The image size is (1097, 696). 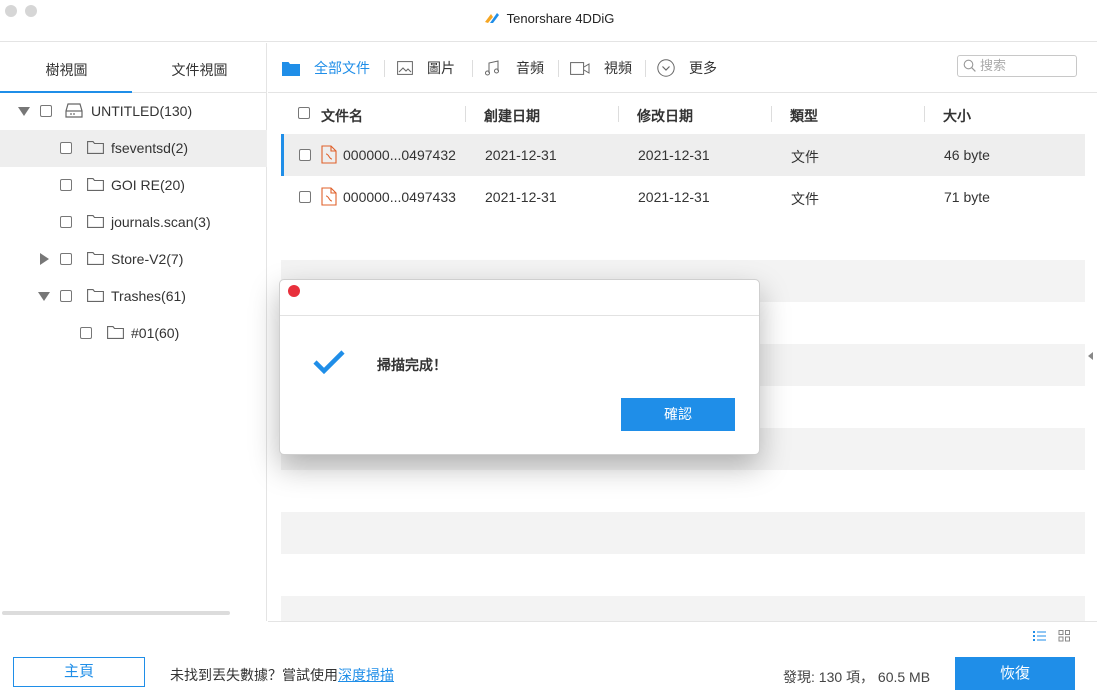 What do you see at coordinates (199, 67) in the screenshot?
I see `tab-file-view: 文件視圖` at bounding box center [199, 67].